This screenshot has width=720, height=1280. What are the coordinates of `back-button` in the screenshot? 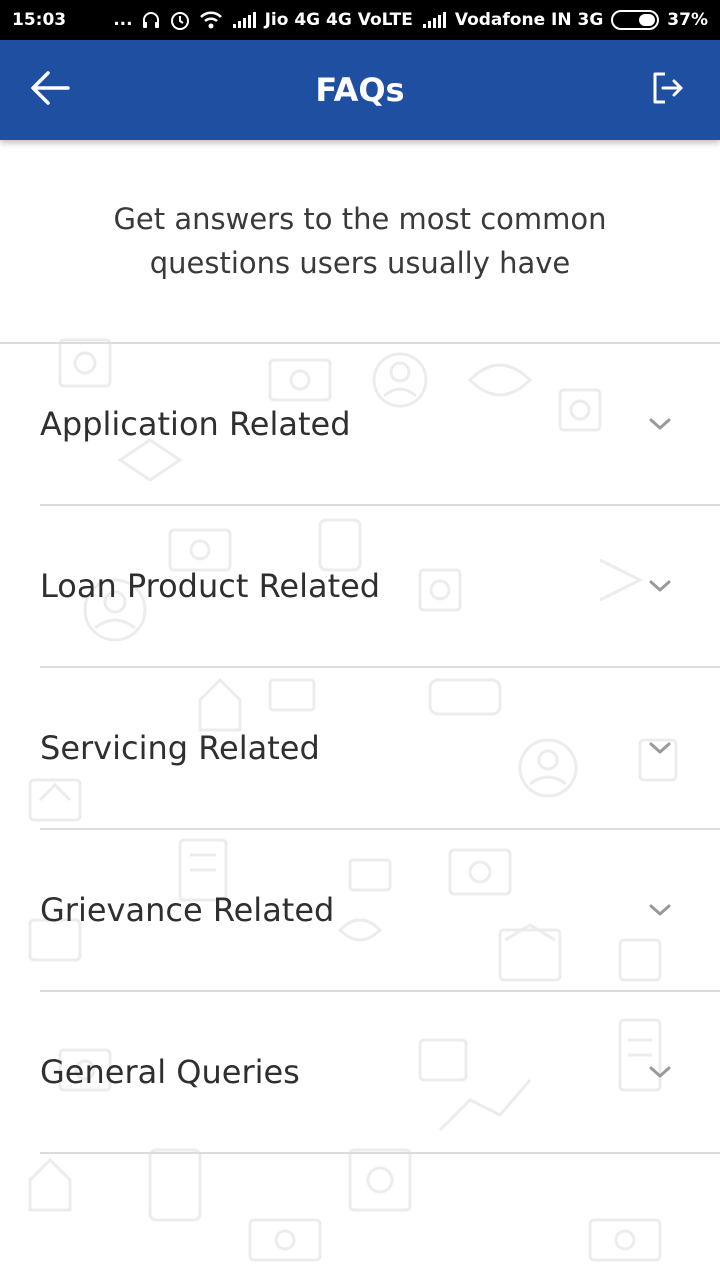 It's located at (50, 90).